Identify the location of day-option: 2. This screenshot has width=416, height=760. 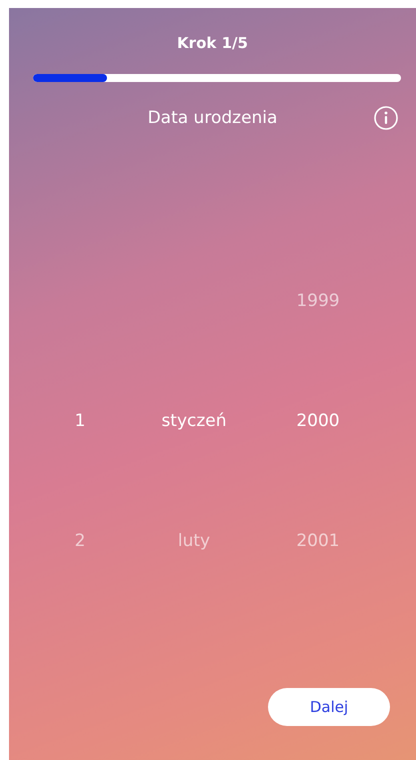
(80, 541).